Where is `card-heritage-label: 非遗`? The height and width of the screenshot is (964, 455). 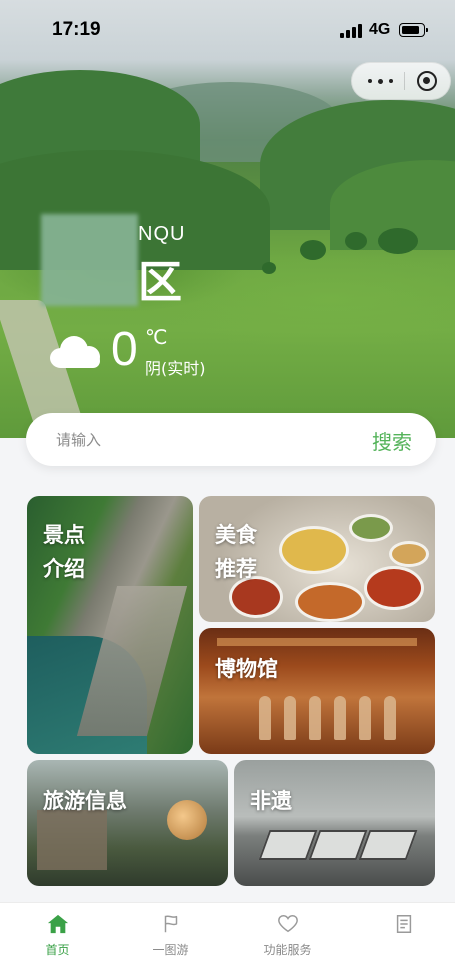 card-heritage-label: 非遗 is located at coordinates (271, 801).